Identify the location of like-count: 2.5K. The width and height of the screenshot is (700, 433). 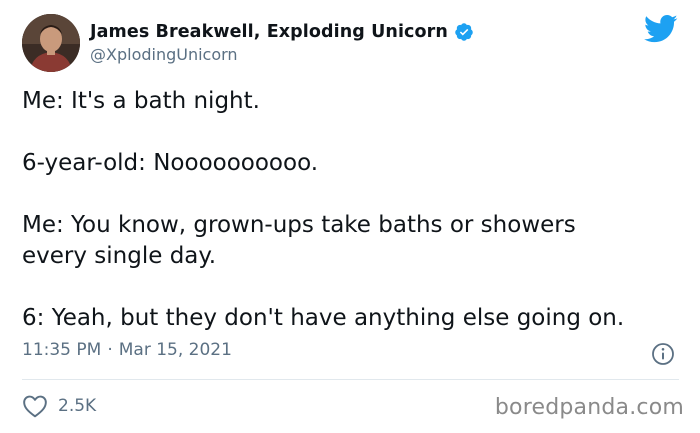
(77, 406).